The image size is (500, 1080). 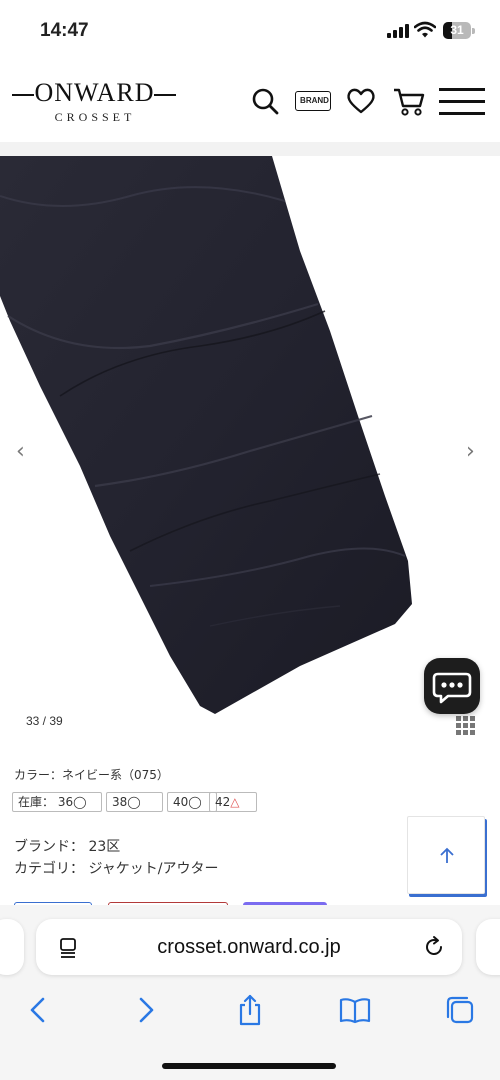 What do you see at coordinates (398, 31) in the screenshot?
I see `cellular-signal-icon` at bounding box center [398, 31].